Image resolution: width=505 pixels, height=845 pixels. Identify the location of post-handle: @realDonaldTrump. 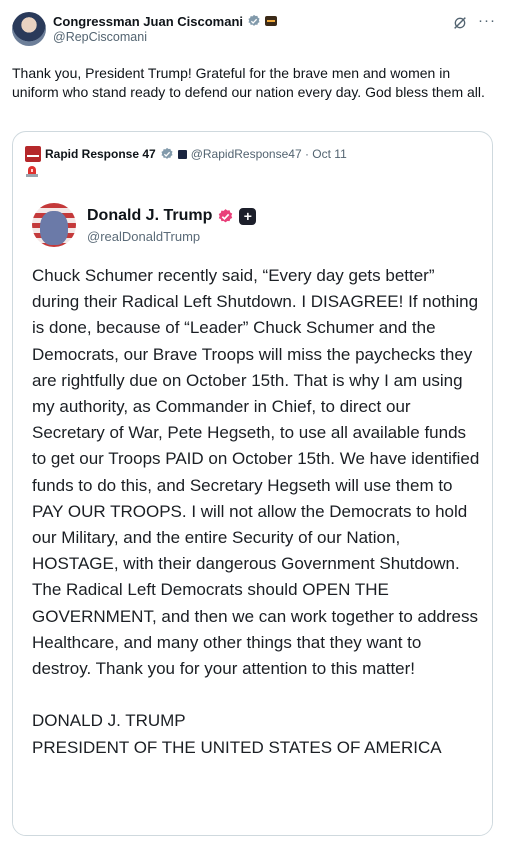
(144, 236).